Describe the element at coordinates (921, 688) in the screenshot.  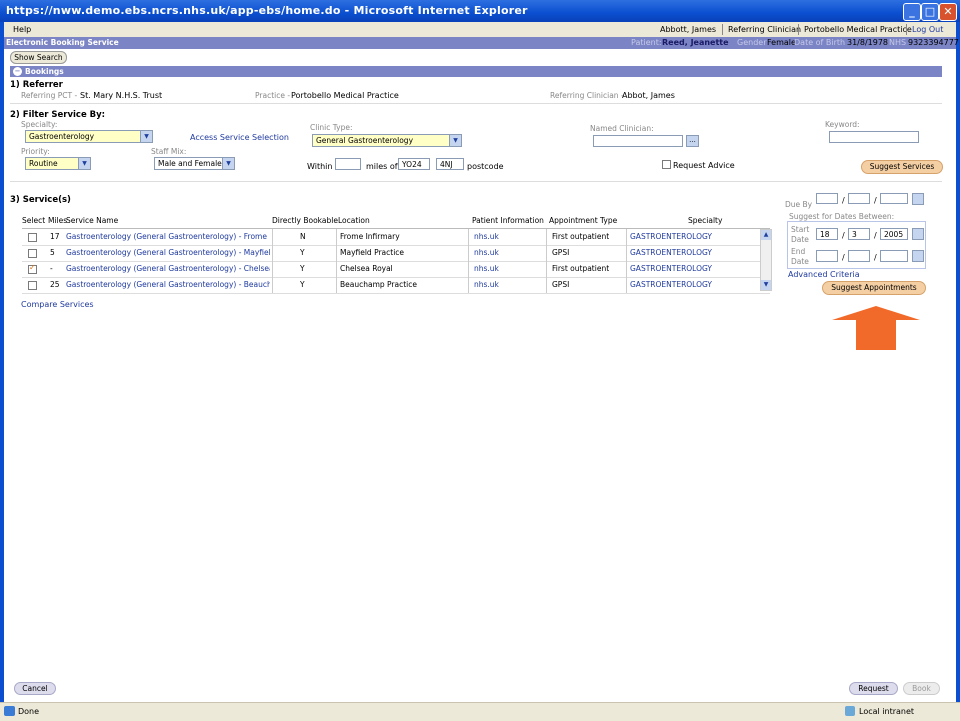
I see `book-button: Book` at that location.